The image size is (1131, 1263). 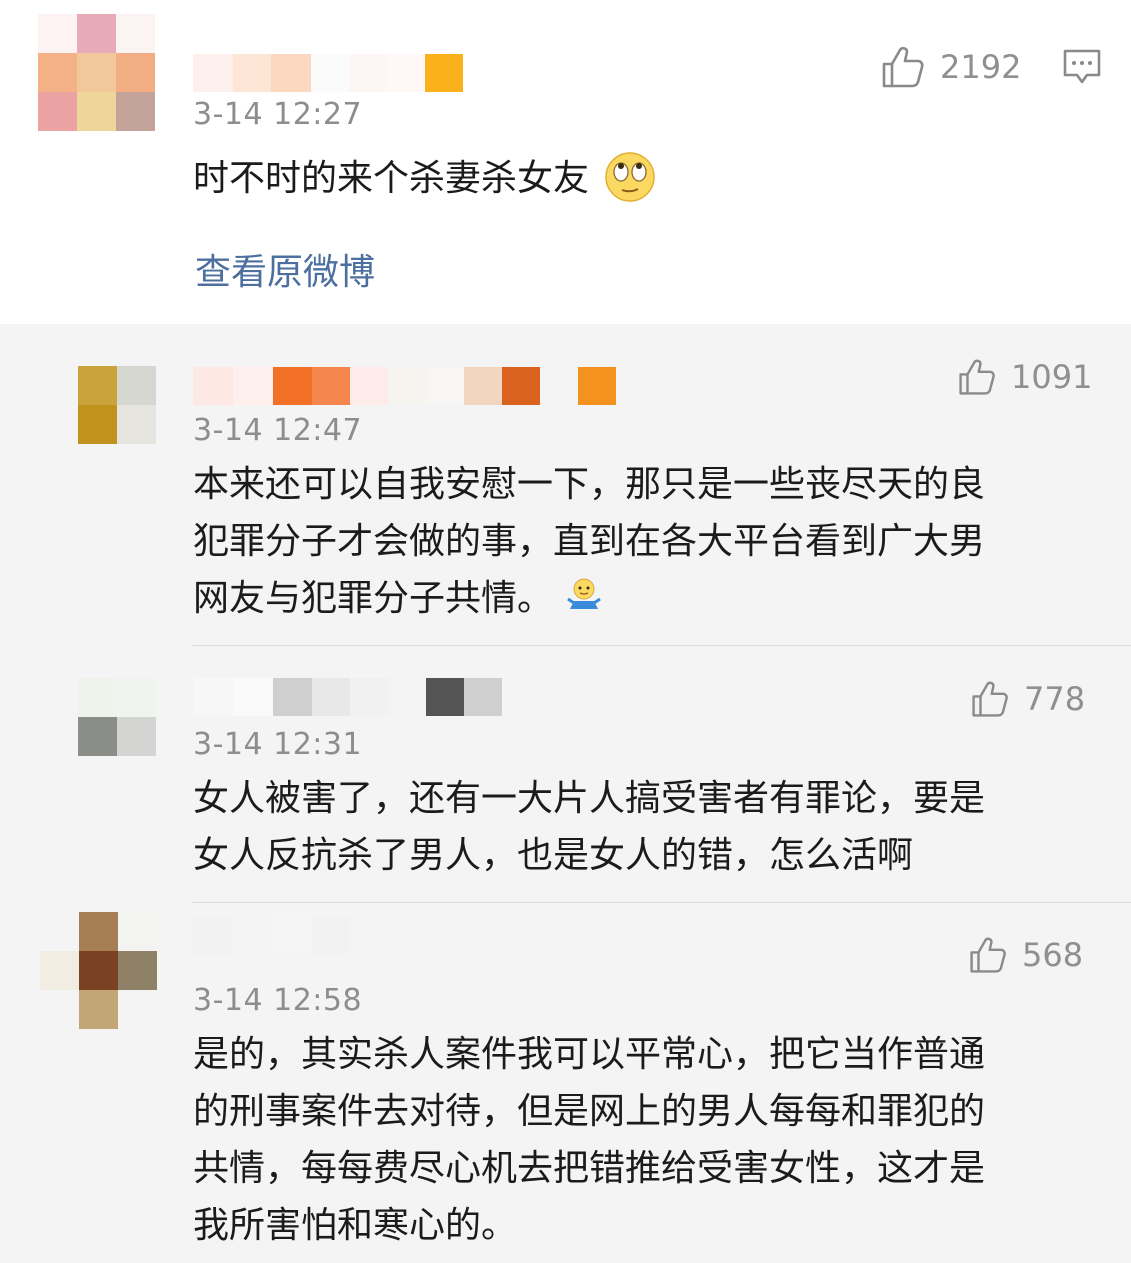 I want to click on like-button: 568, so click(x=1025, y=955).